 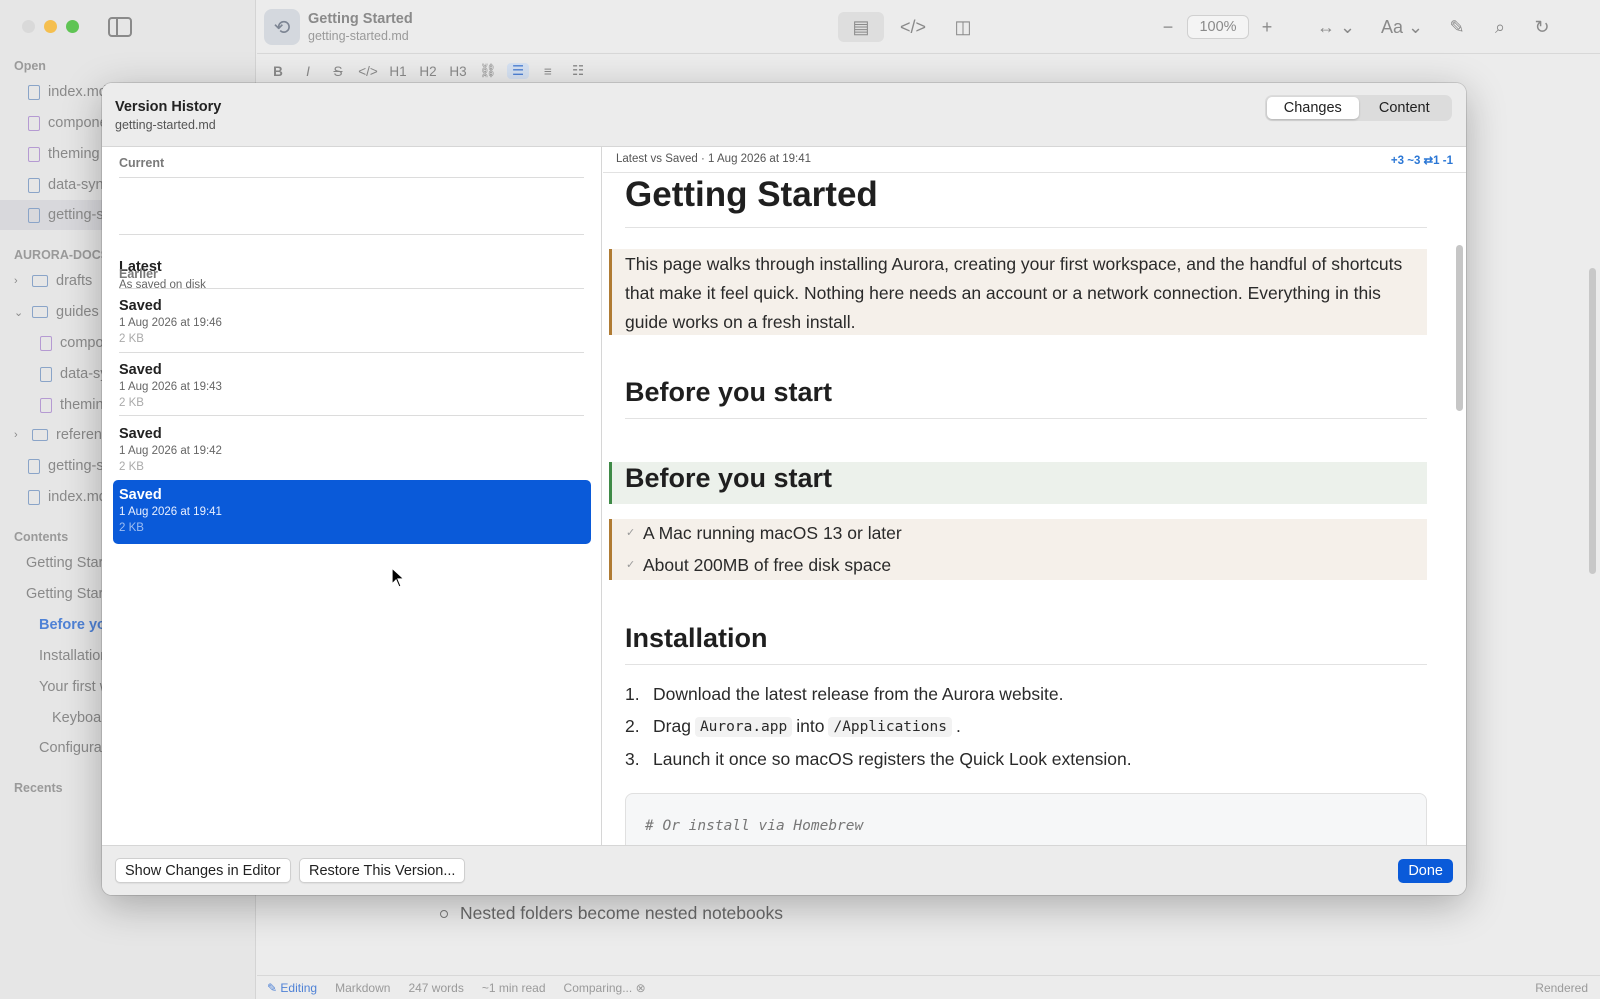 I want to click on tab-changes: Changes, so click(x=1313, y=108).